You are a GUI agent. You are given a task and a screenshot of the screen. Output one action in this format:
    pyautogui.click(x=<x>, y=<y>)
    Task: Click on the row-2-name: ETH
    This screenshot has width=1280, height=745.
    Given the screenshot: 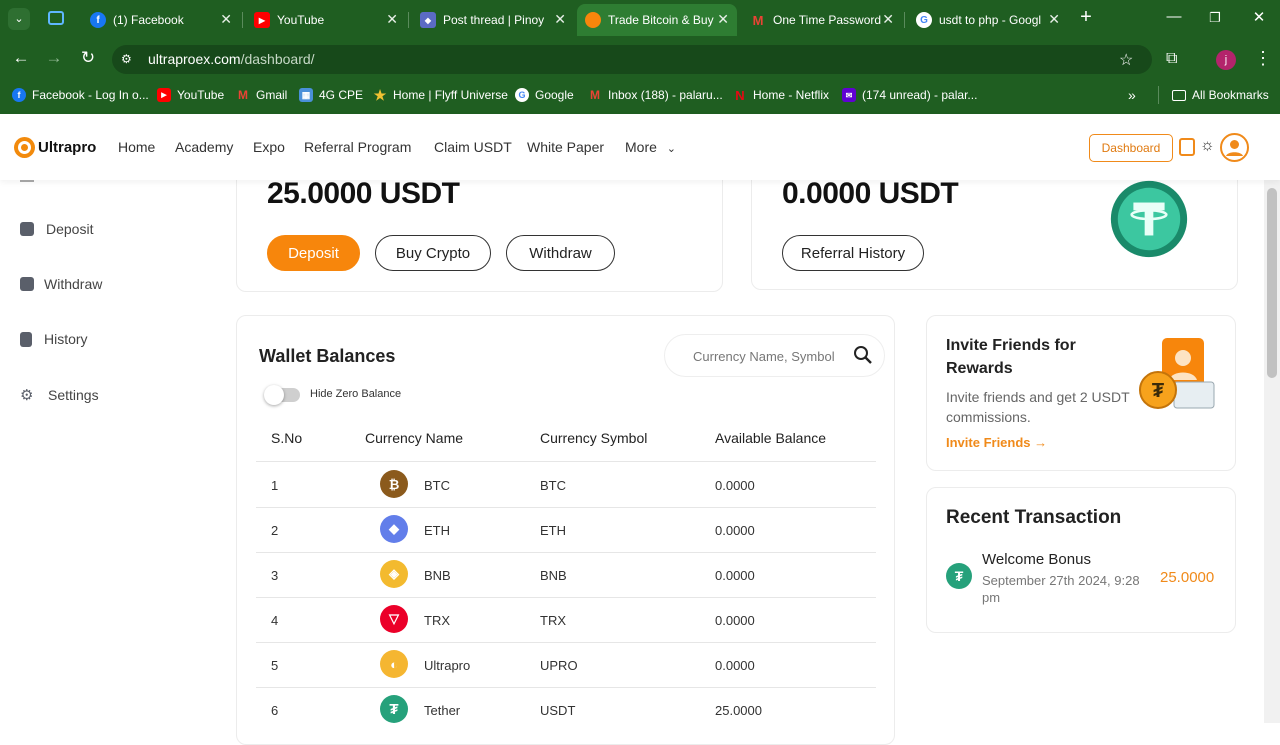 What is the action you would take?
    pyautogui.click(x=437, y=530)
    